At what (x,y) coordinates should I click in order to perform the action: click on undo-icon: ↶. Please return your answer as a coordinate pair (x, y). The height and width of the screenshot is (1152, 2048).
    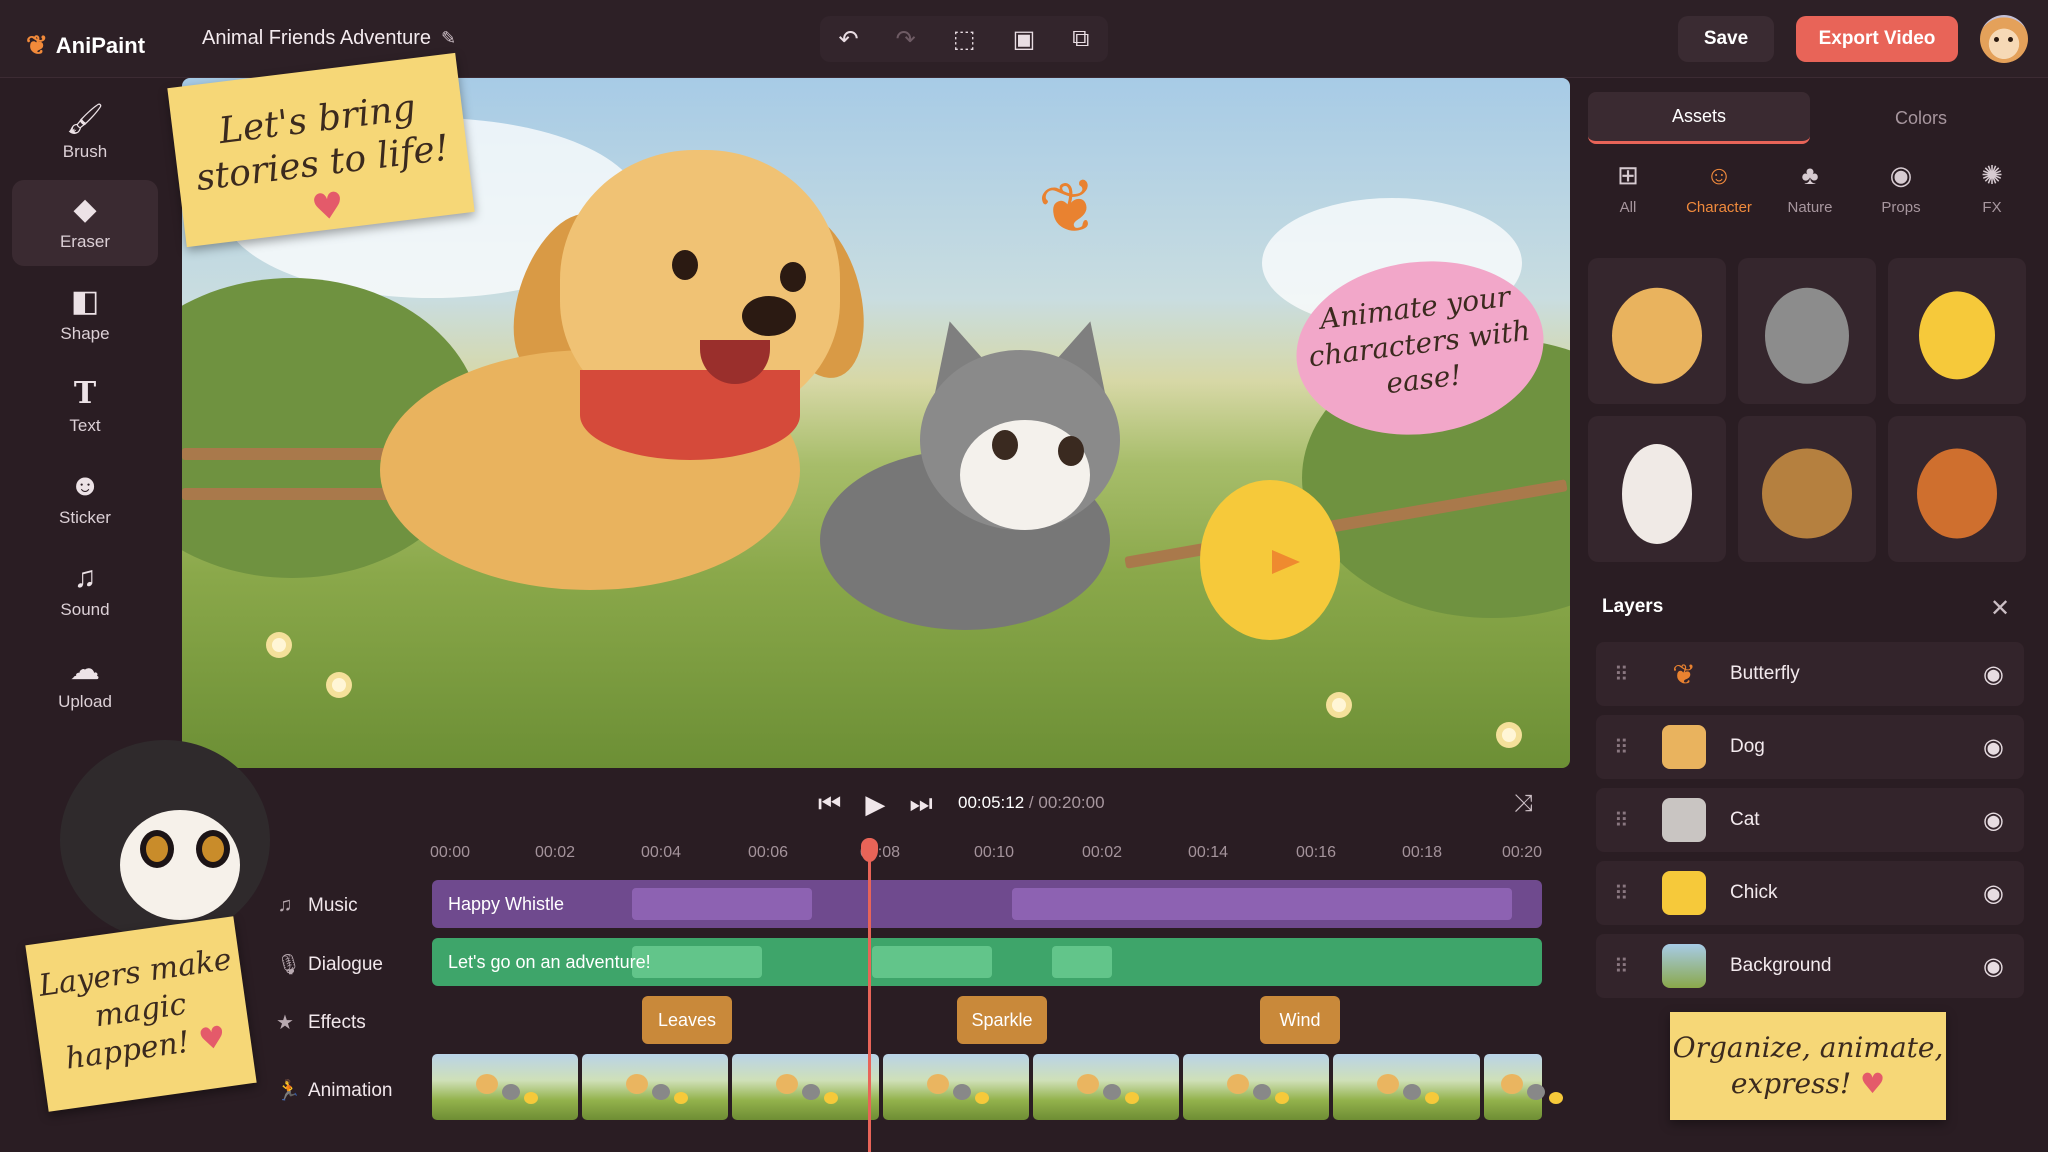
    Looking at the image, I should click on (849, 39).